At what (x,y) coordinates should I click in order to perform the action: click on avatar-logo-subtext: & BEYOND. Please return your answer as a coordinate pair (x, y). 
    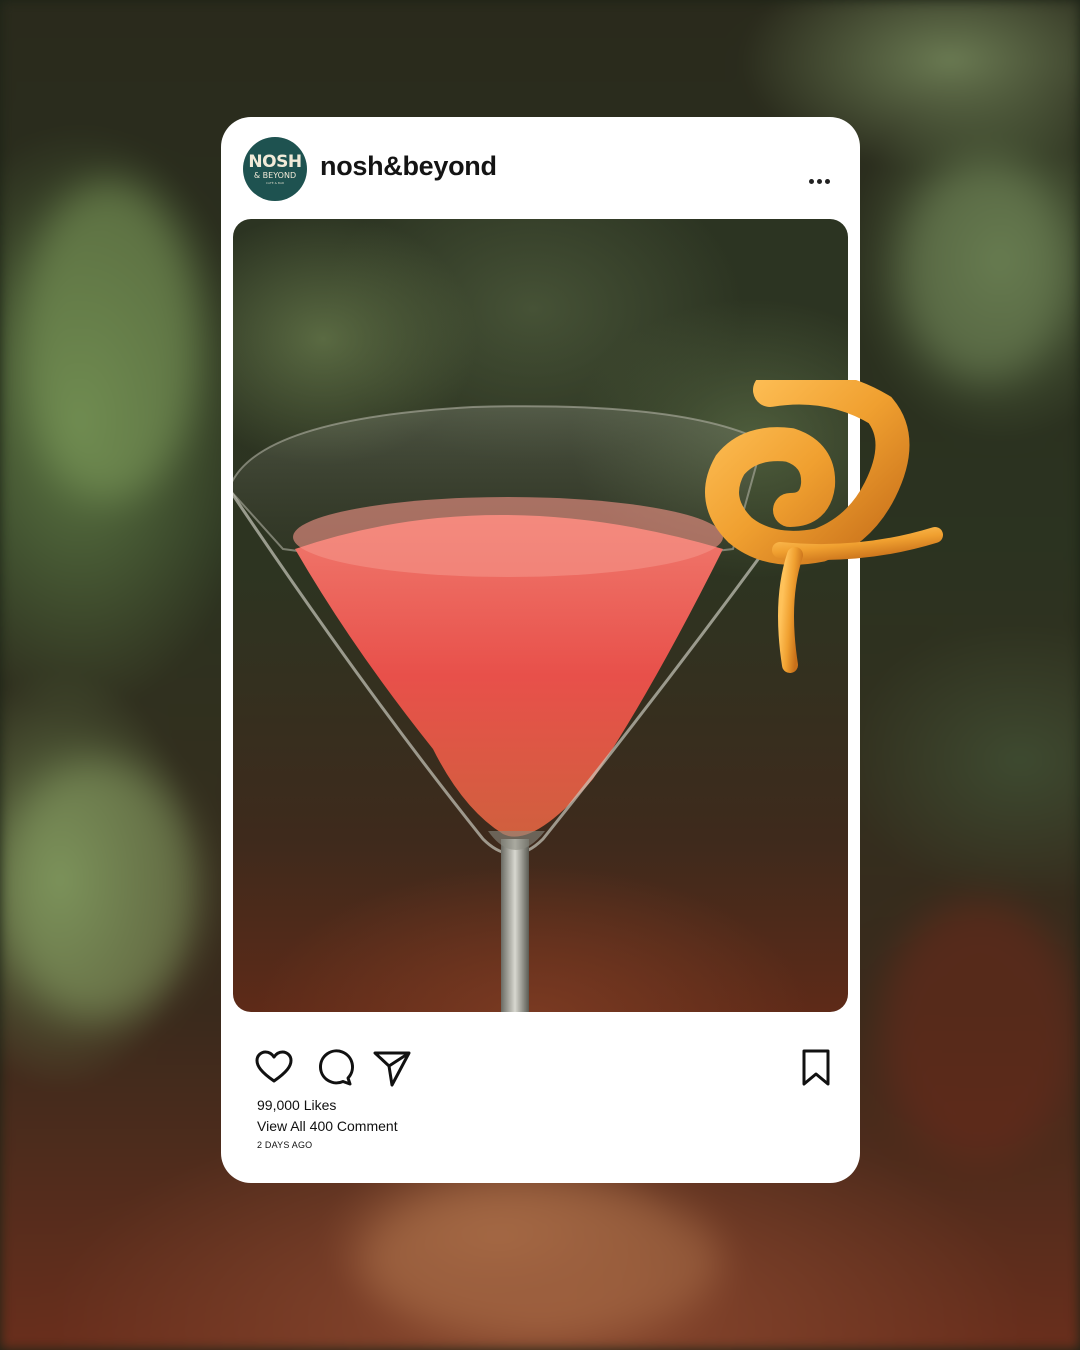
    Looking at the image, I should click on (275, 175).